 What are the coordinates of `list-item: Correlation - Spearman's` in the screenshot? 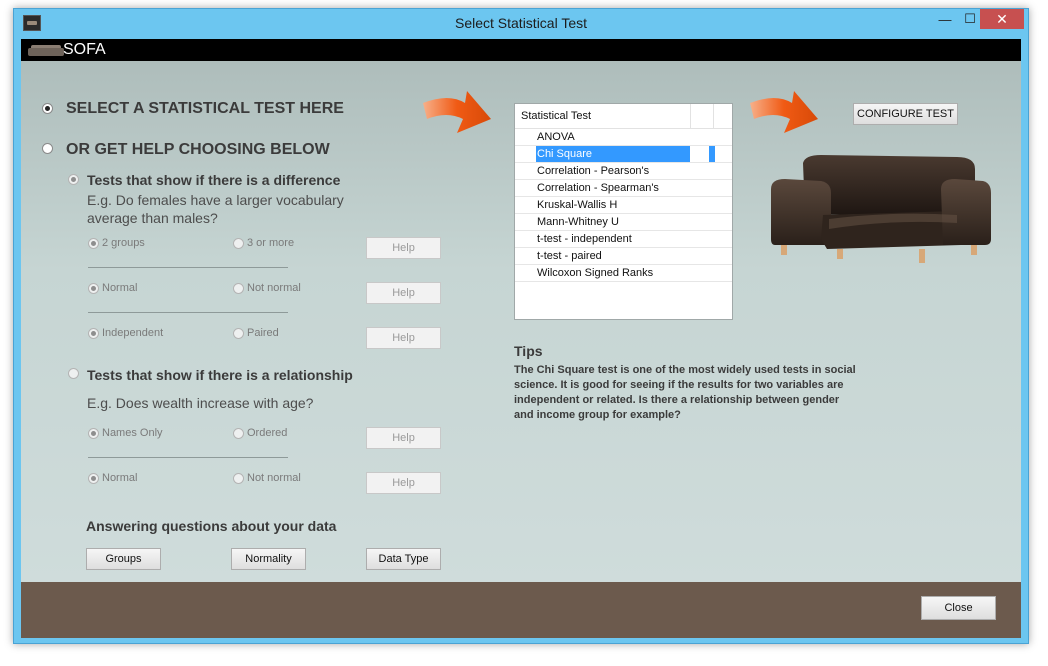 It's located at (623, 188).